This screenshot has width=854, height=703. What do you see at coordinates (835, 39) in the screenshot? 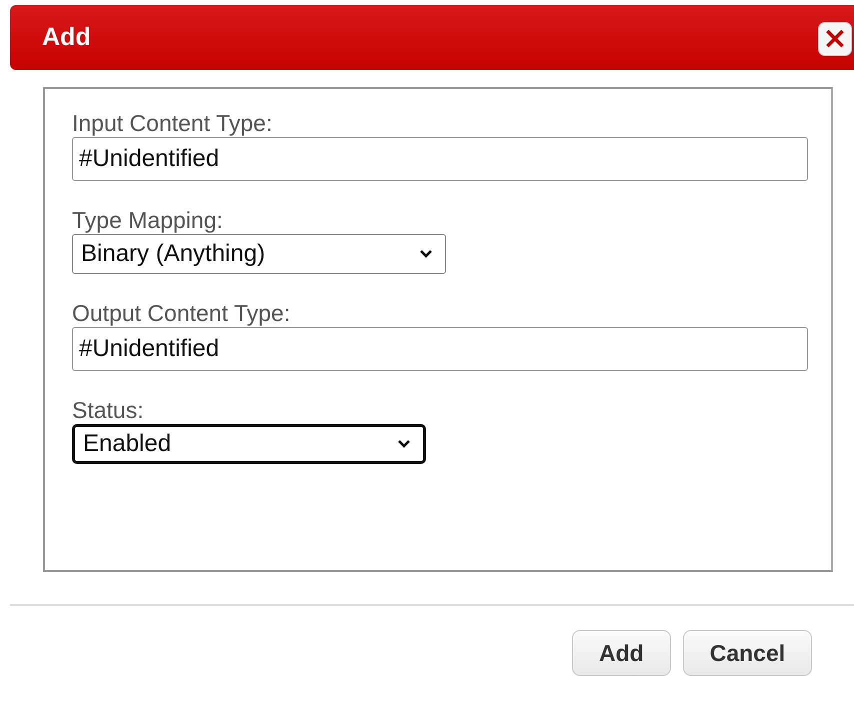
I see `close-button: ×` at bounding box center [835, 39].